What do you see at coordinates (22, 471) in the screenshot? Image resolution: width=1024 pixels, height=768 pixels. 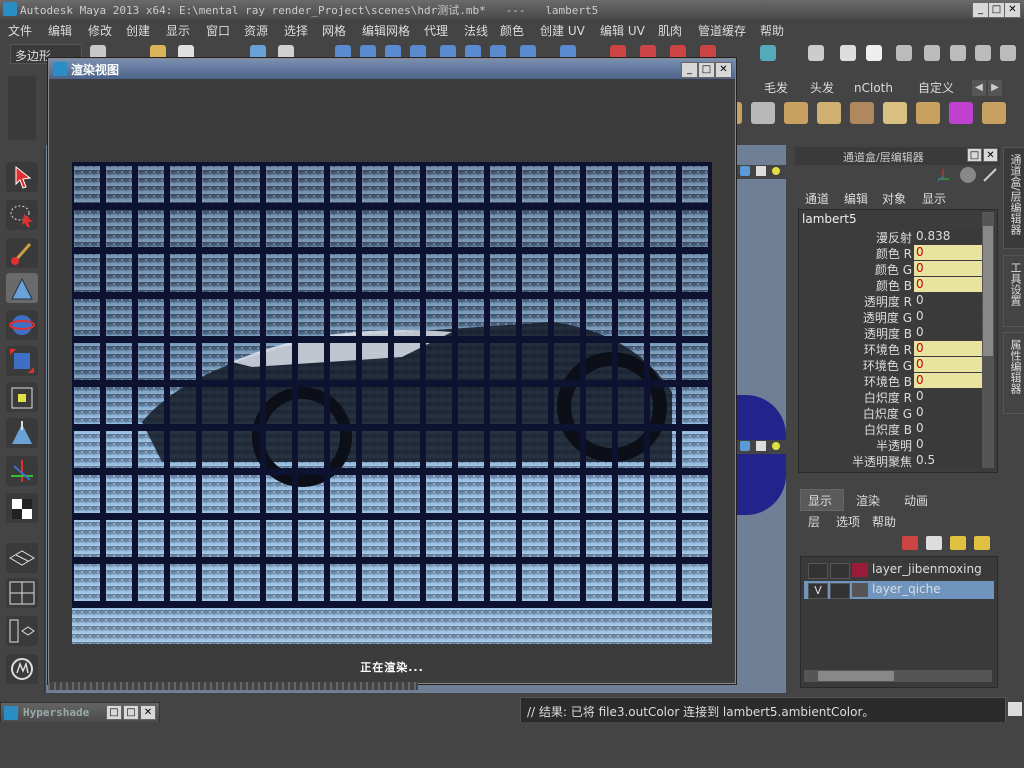 I see `last-tool-icon` at bounding box center [22, 471].